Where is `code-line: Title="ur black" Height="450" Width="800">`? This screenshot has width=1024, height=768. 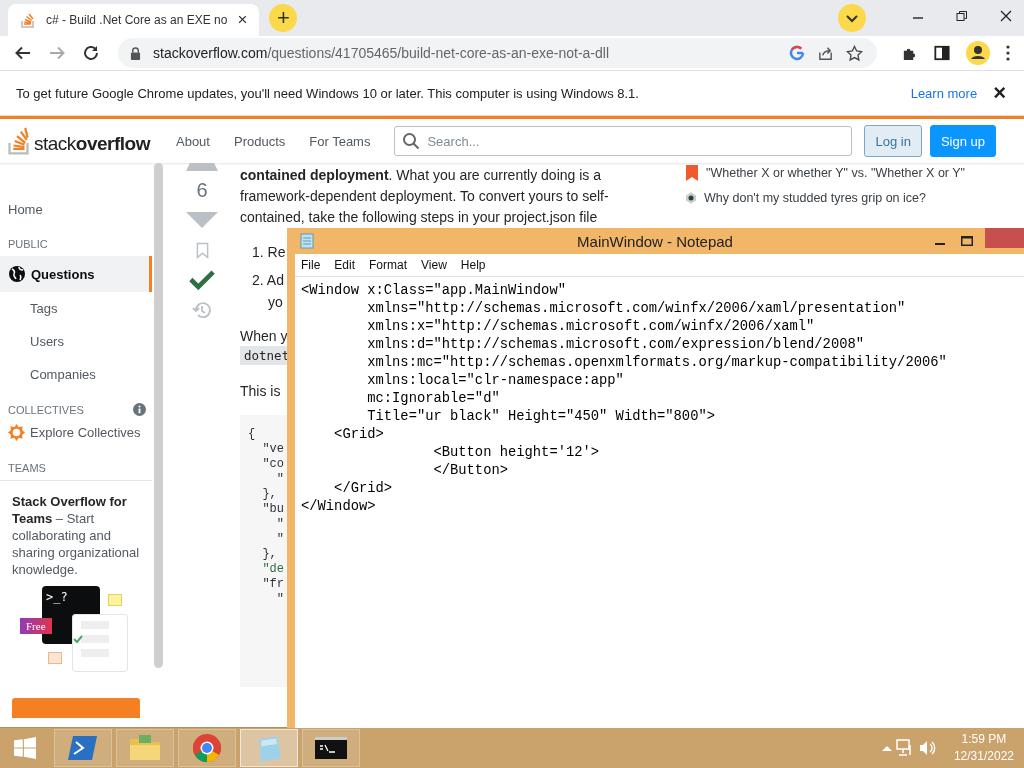 code-line: Title="ur black" Height="450" Width="800"> is located at coordinates (540, 417).